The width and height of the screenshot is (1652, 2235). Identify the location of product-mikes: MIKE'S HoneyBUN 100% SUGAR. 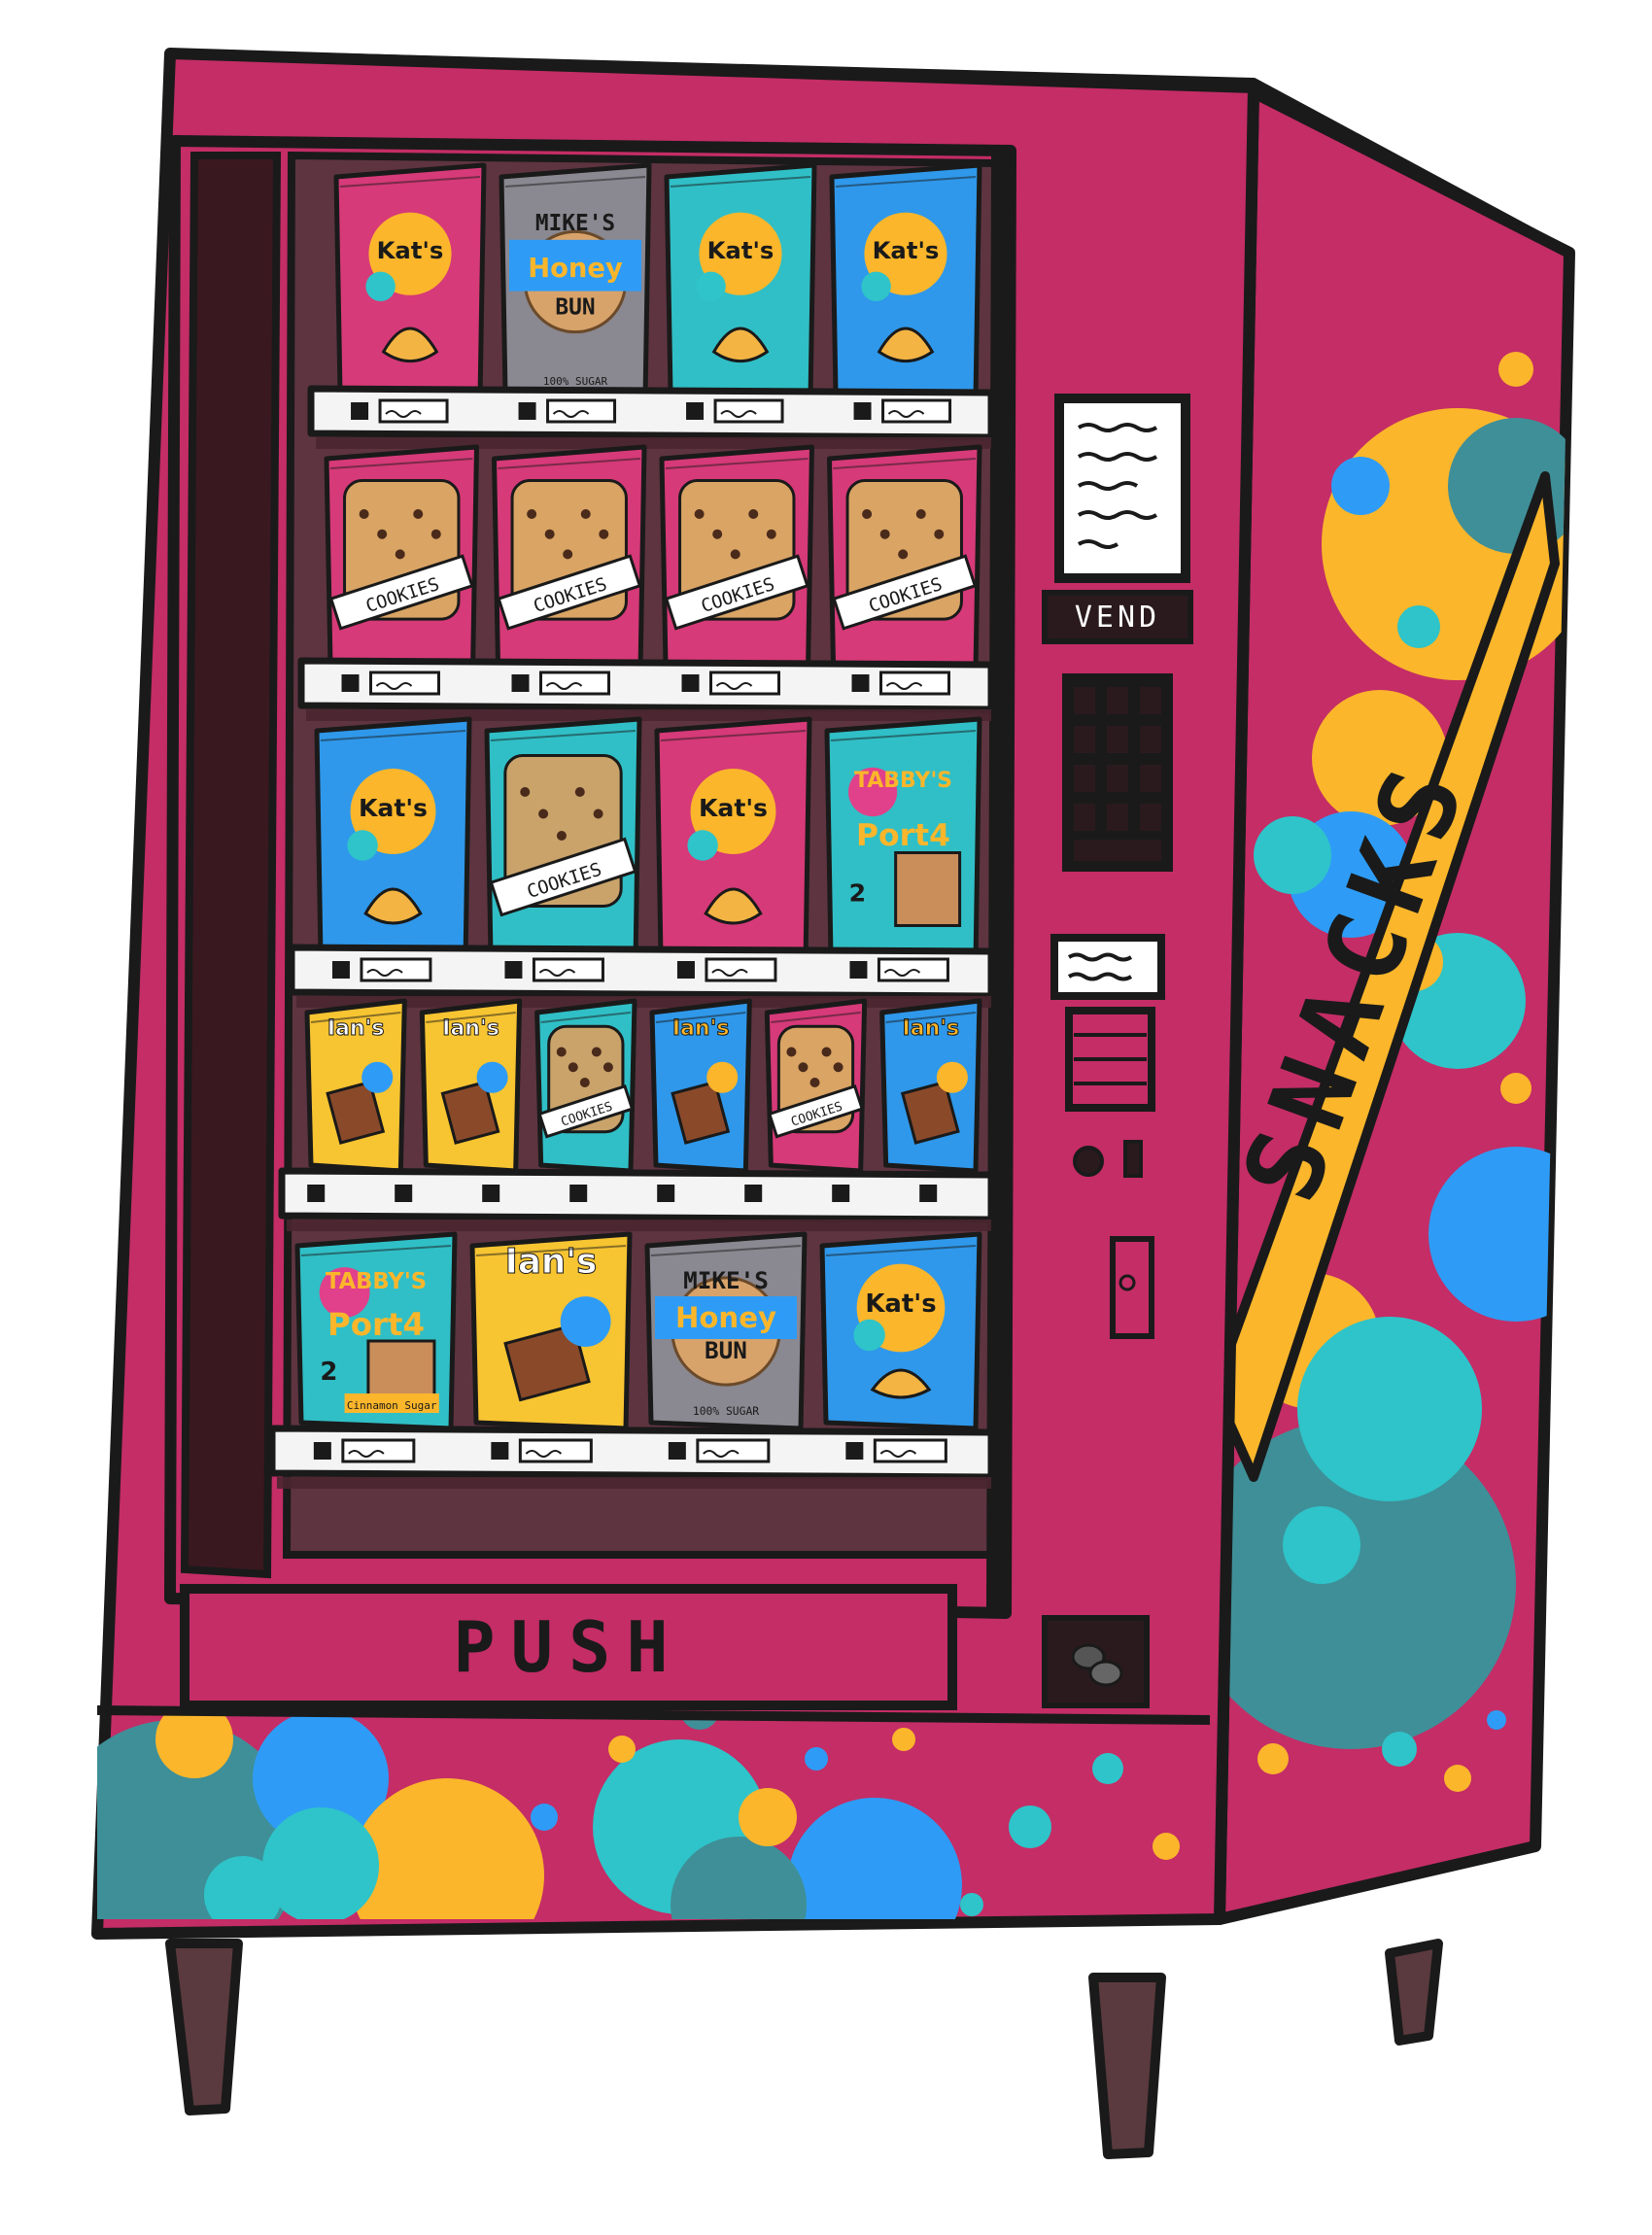
(726, 1331).